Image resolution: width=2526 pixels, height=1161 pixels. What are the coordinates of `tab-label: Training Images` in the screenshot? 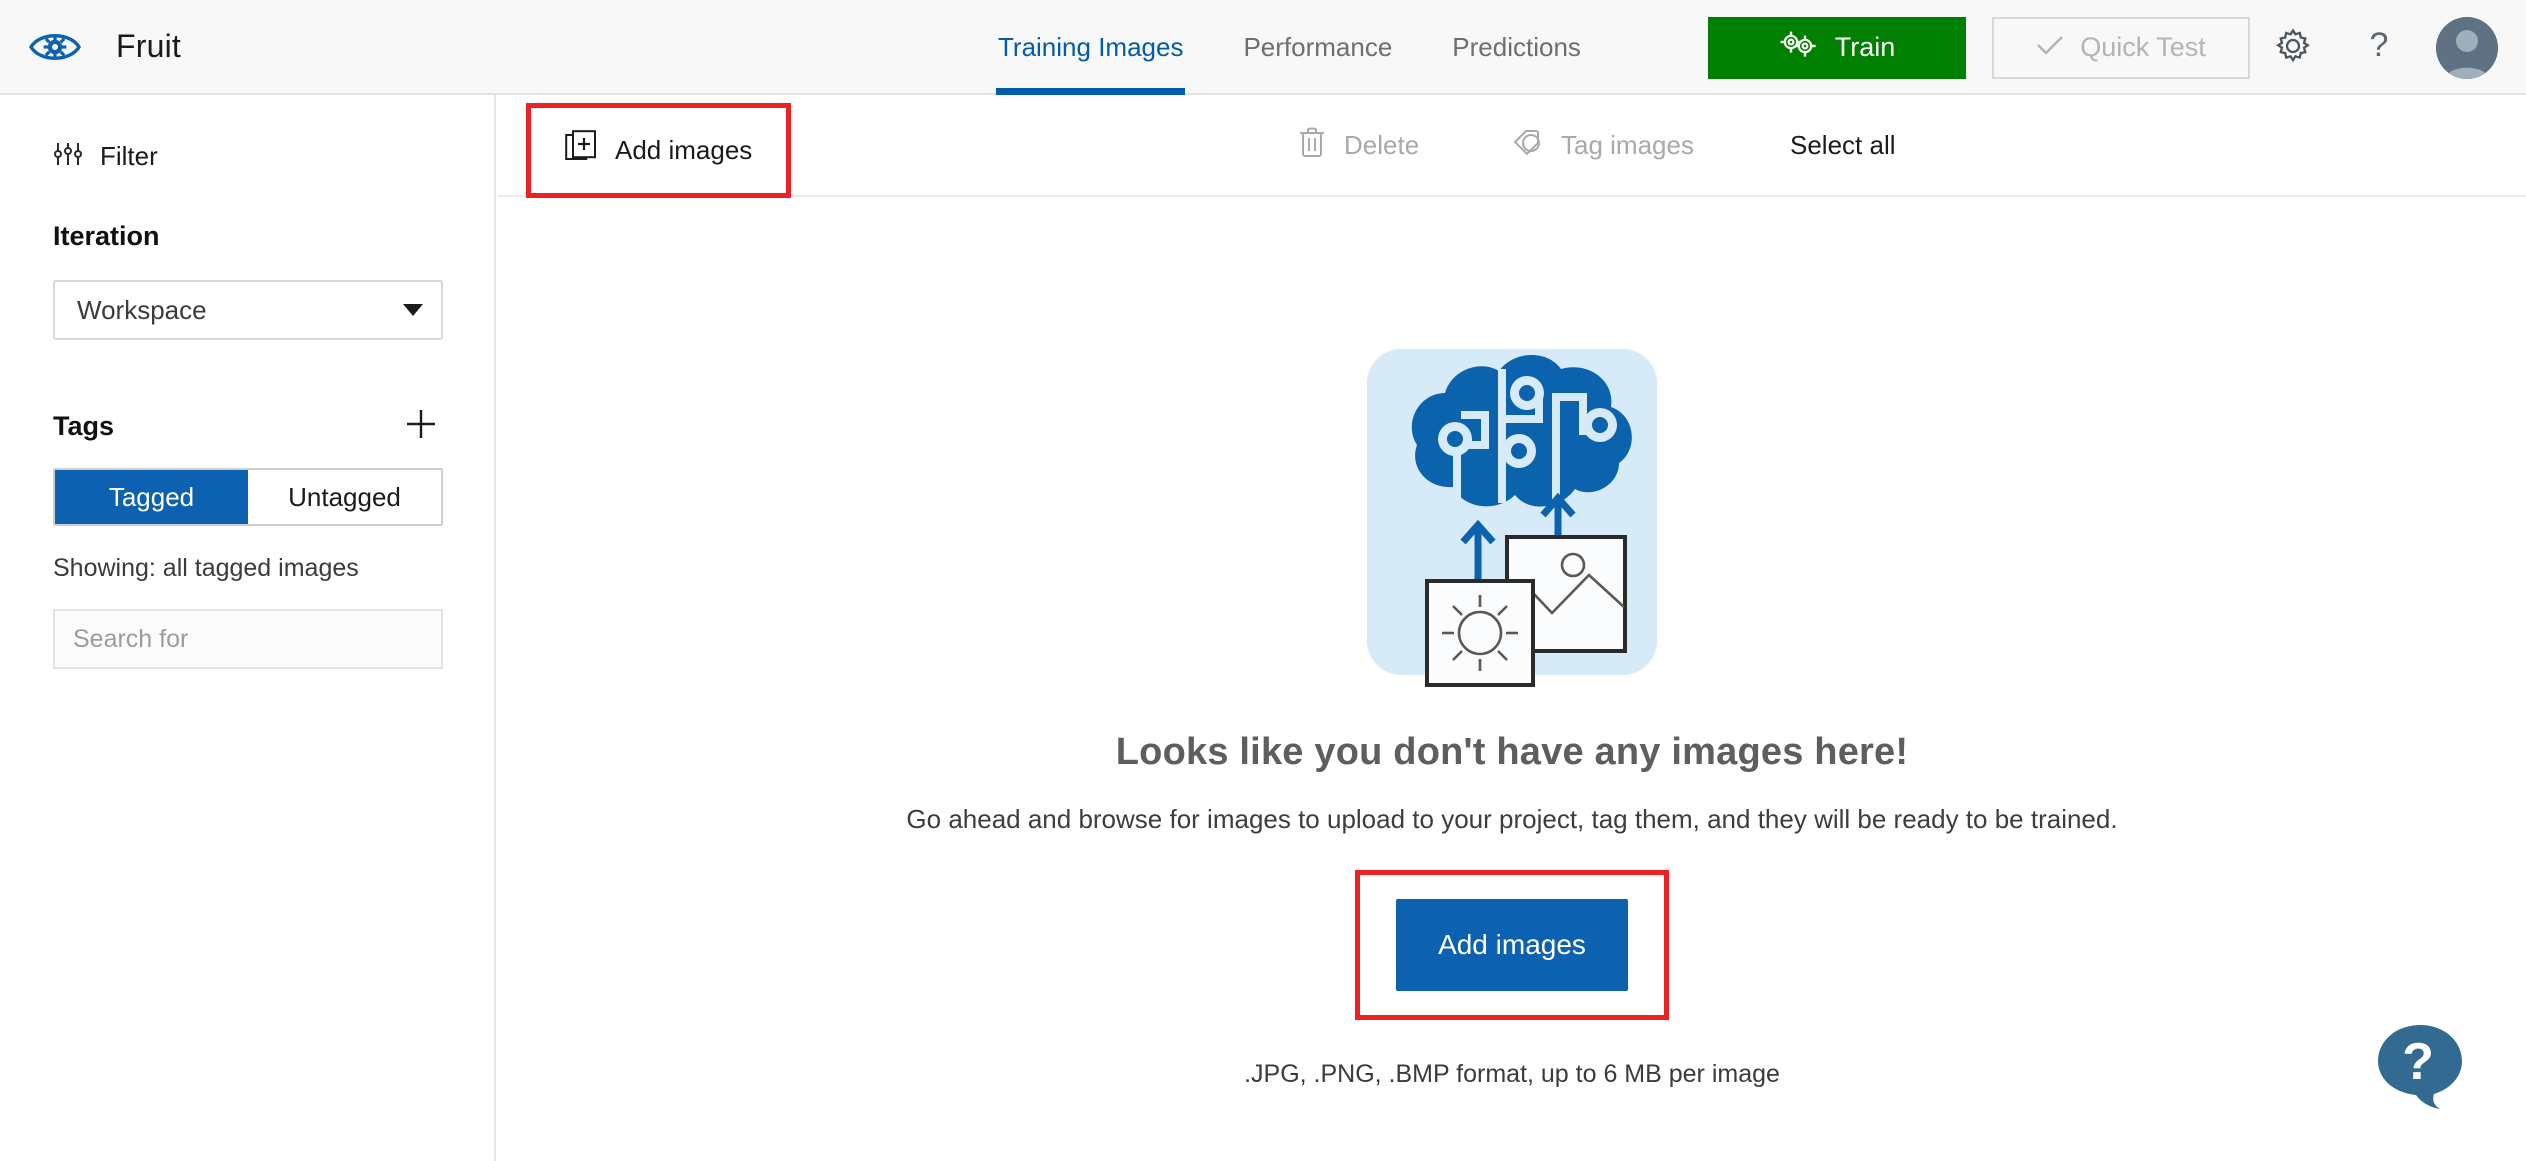 It's located at (1091, 47).